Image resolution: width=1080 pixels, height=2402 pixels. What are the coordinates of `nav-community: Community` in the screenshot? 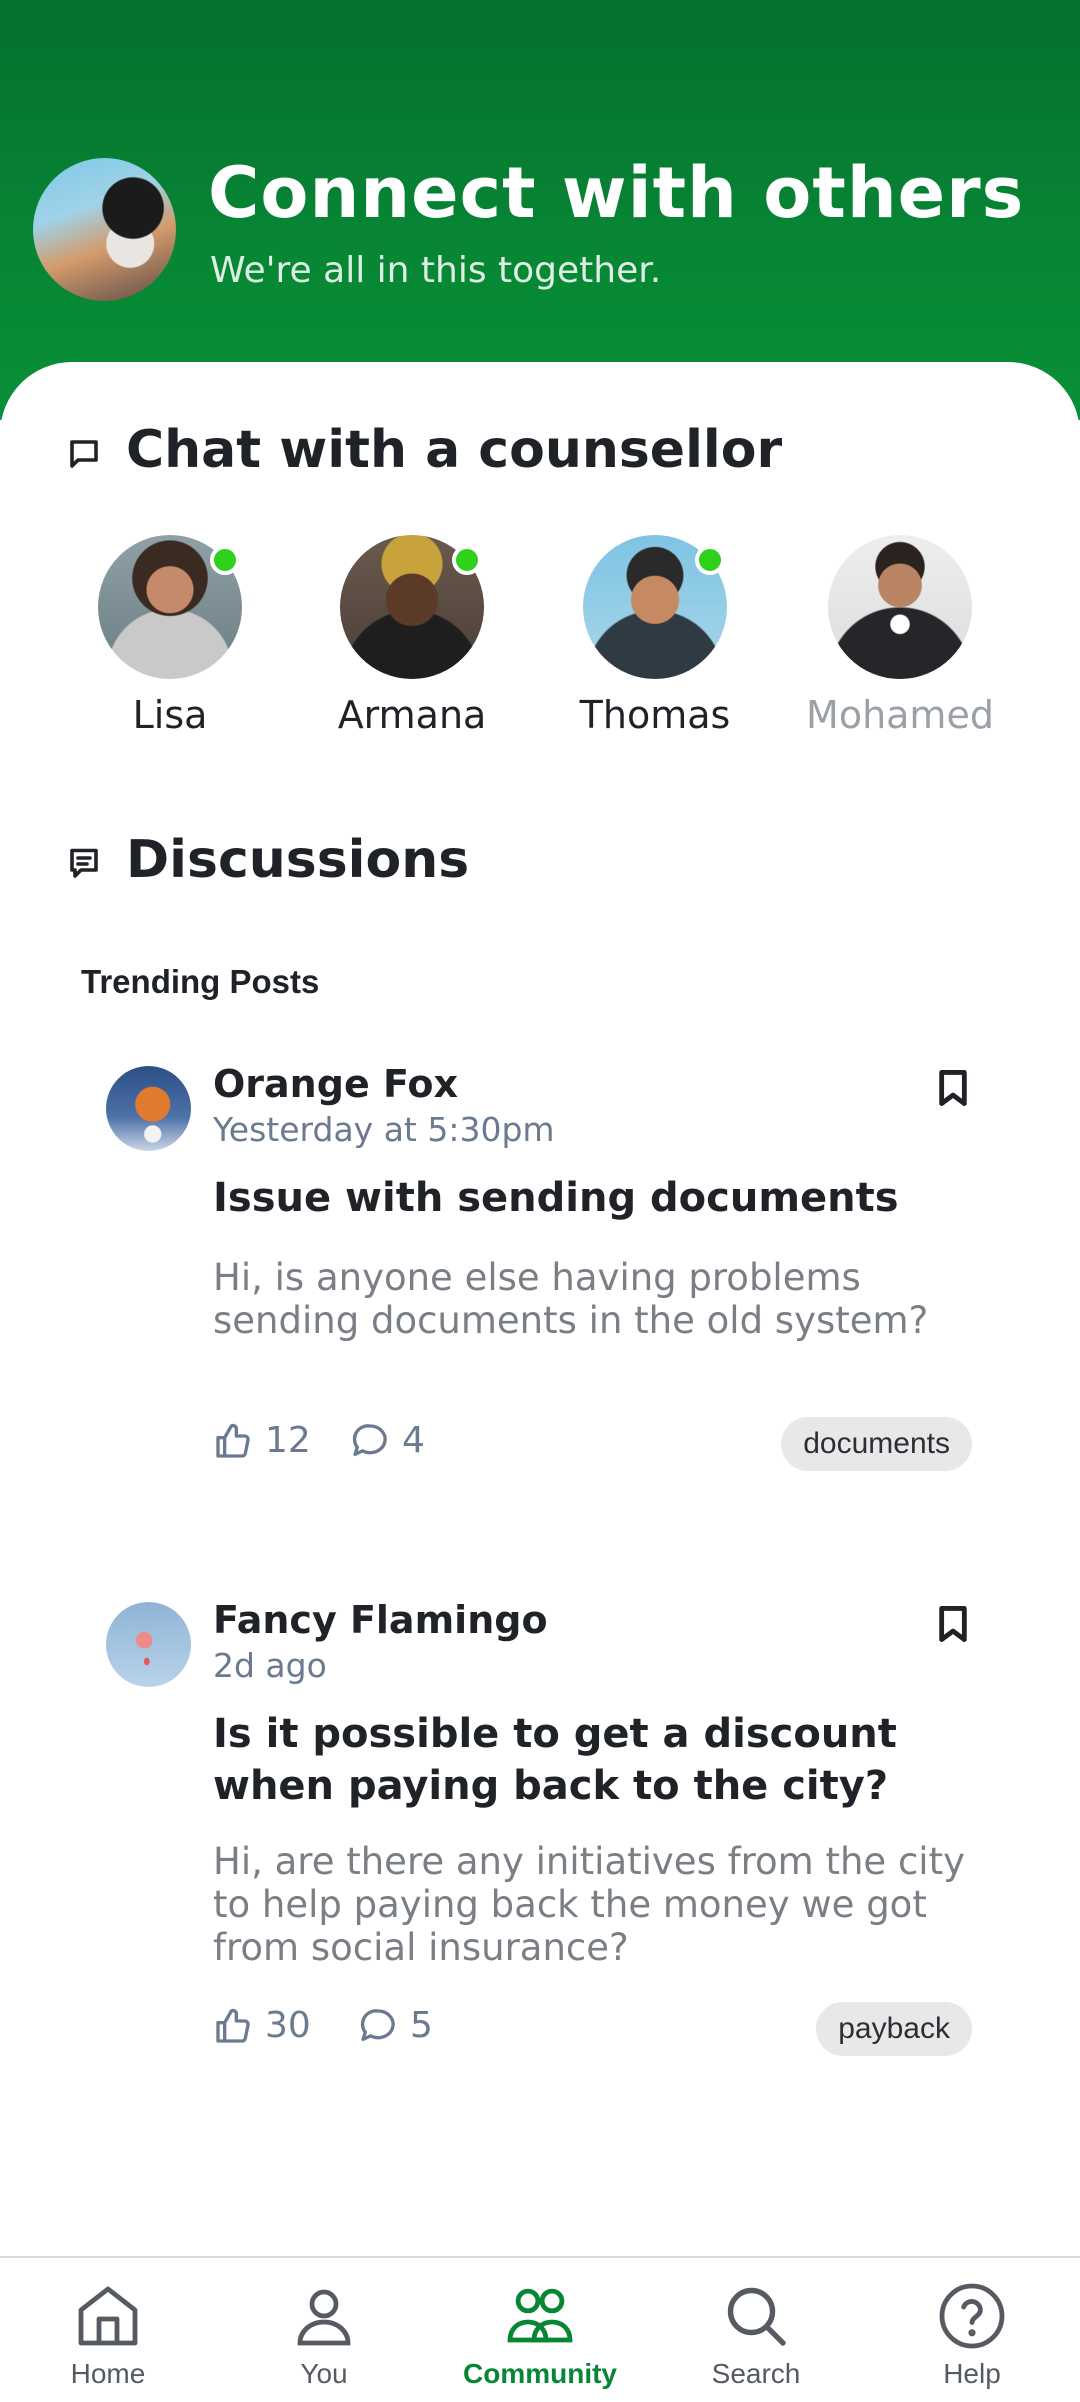 It's located at (540, 2335).